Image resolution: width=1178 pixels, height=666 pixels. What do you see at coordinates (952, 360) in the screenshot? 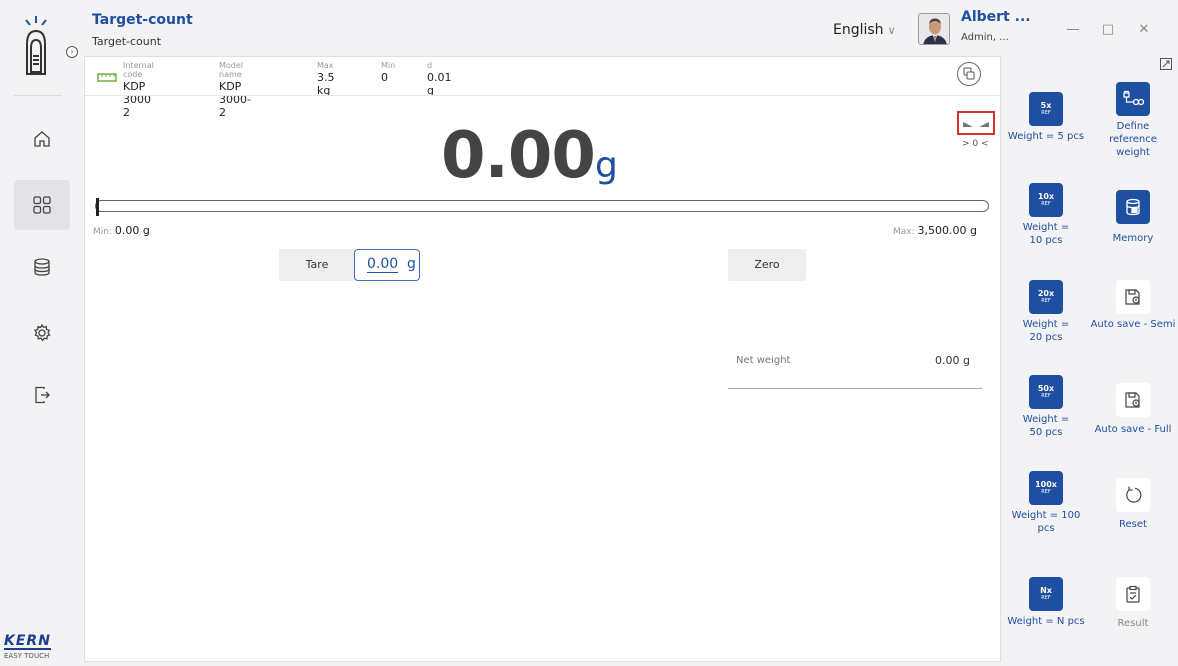
I see `net-weight-value: 0.00 g` at bounding box center [952, 360].